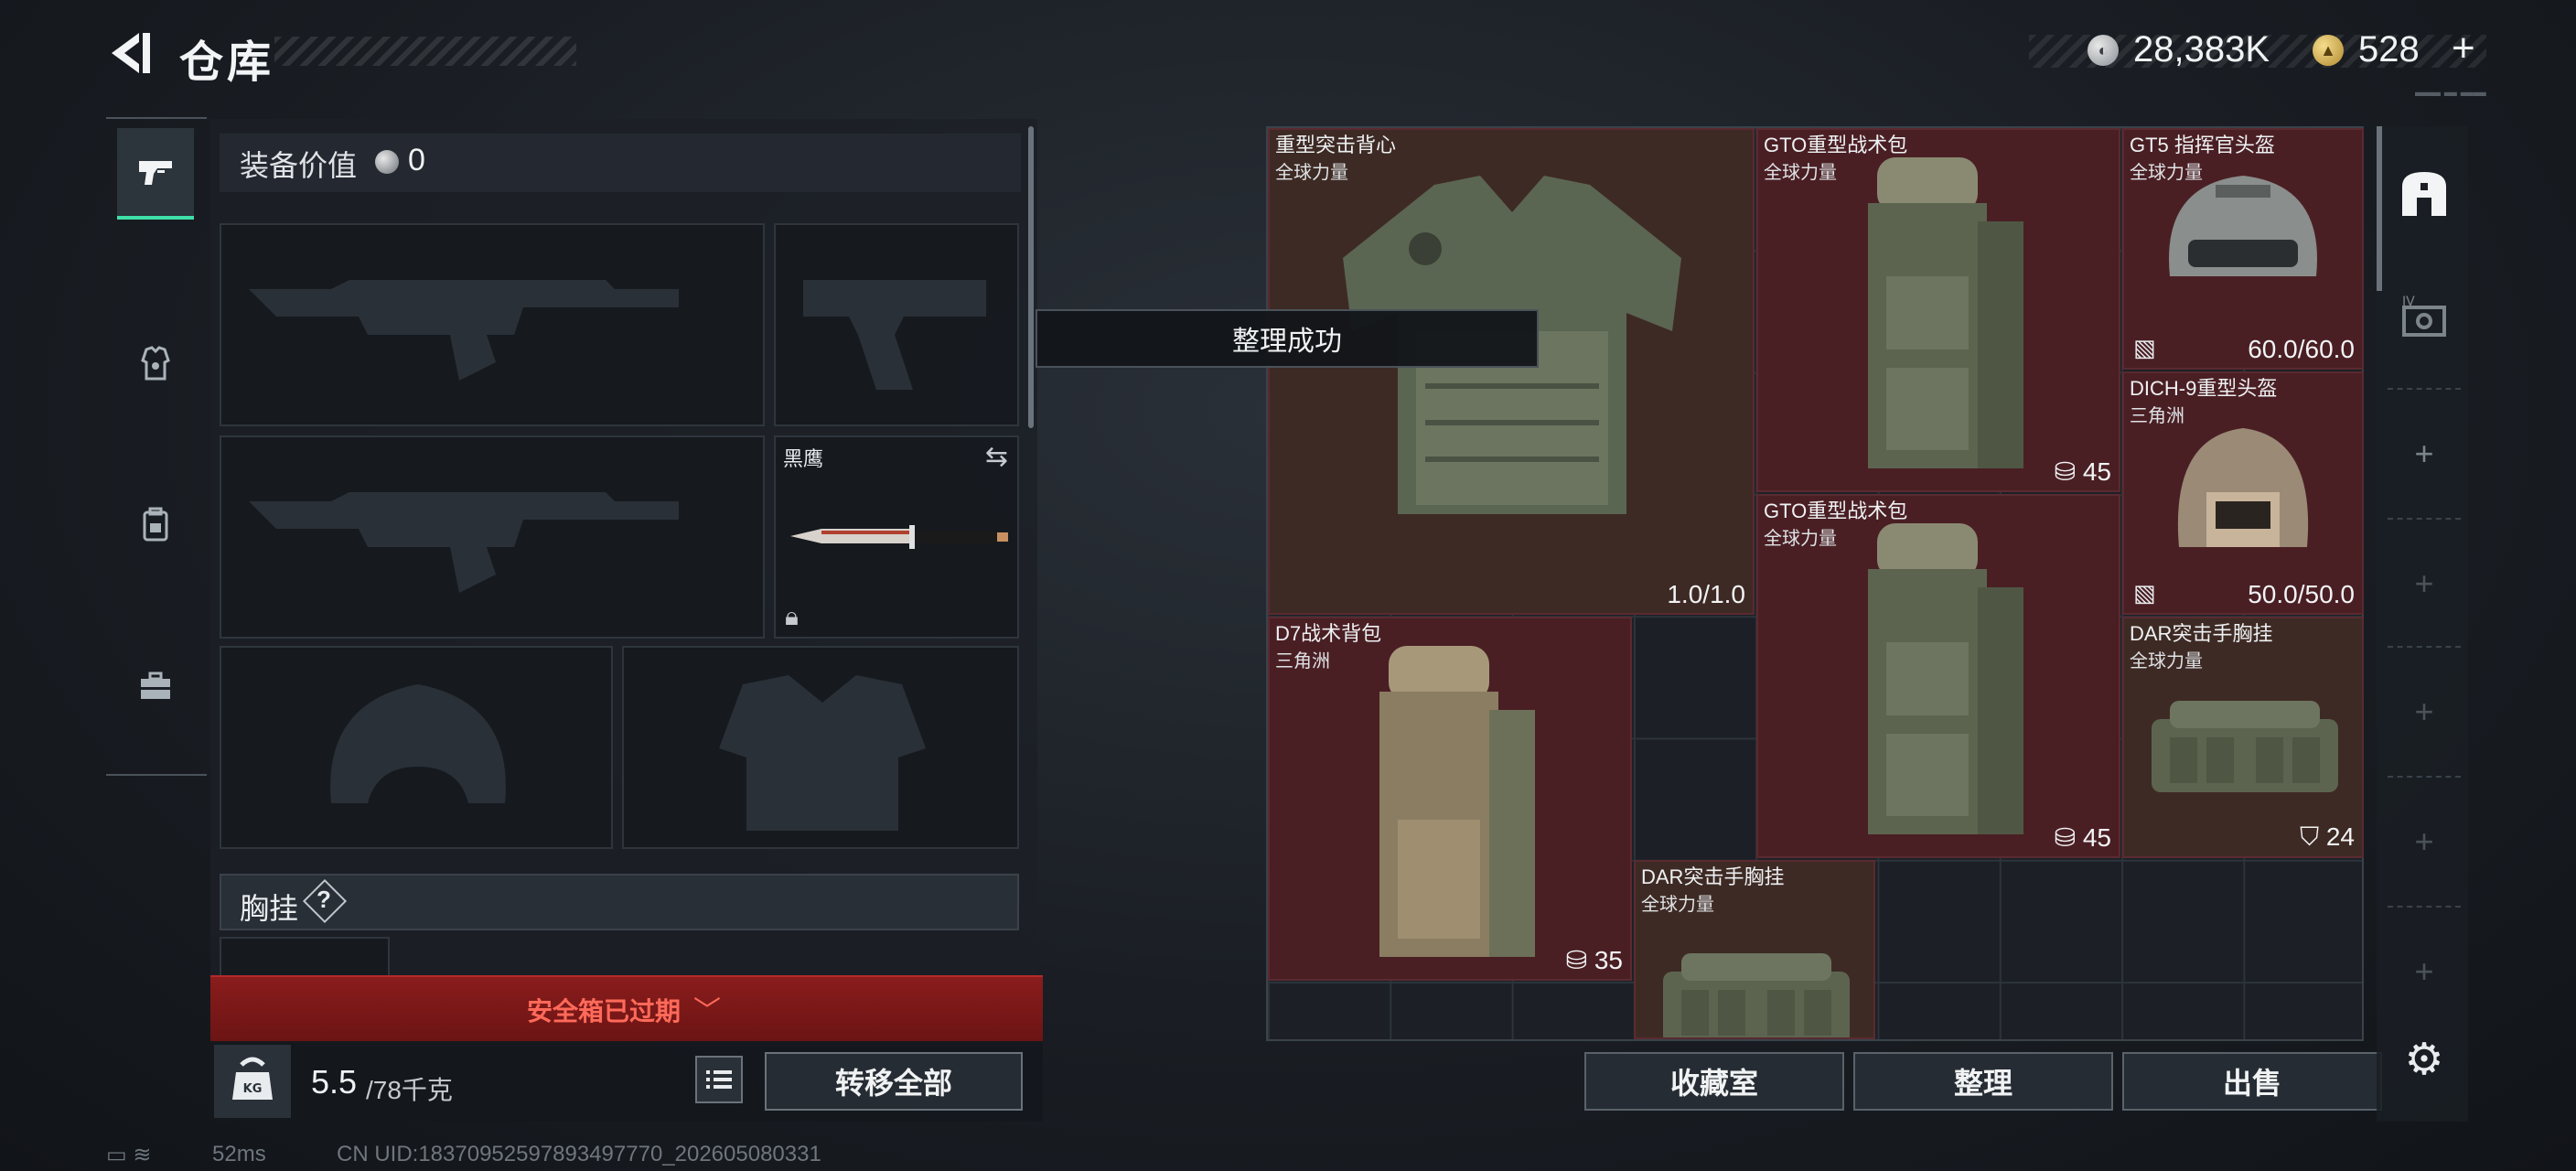 The image size is (2576, 1171). I want to click on backpack-icon, so click(155, 524).